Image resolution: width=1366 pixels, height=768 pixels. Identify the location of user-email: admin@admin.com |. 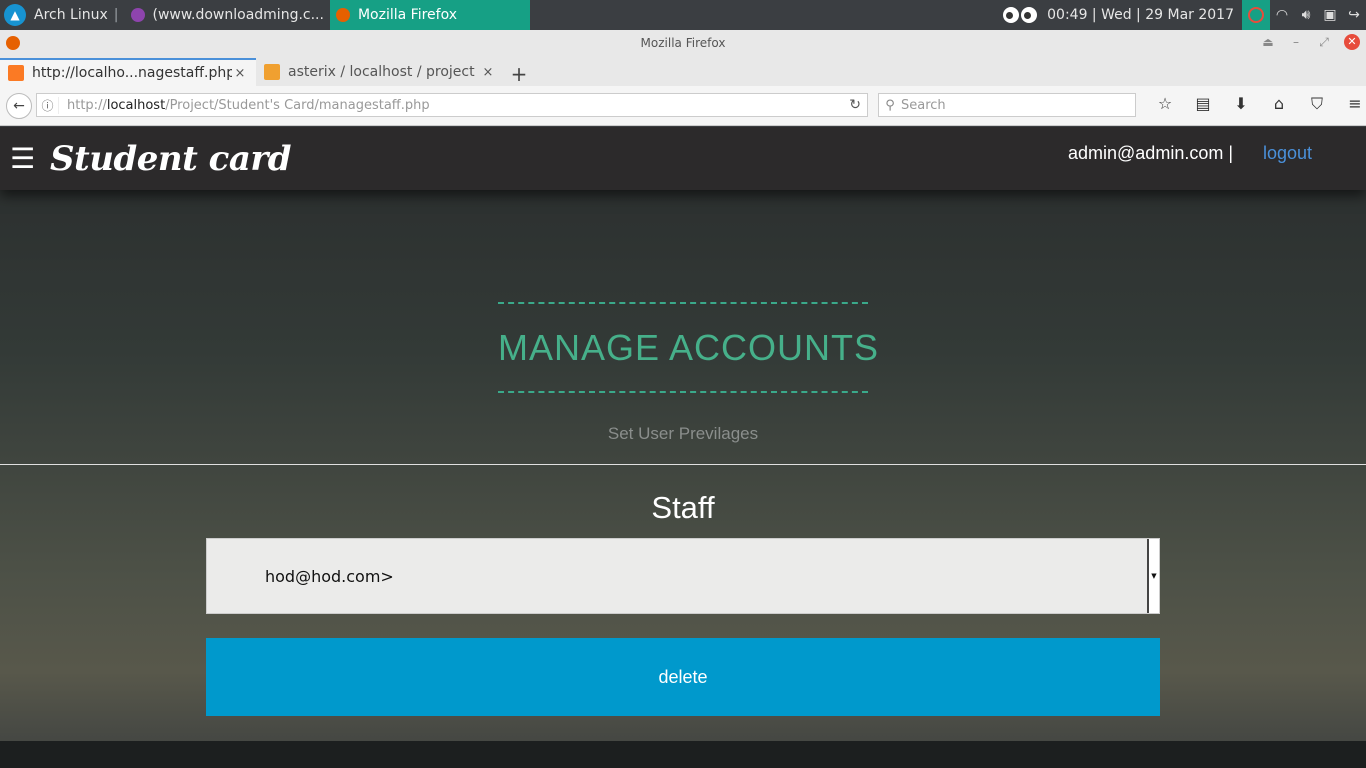
(1151, 153).